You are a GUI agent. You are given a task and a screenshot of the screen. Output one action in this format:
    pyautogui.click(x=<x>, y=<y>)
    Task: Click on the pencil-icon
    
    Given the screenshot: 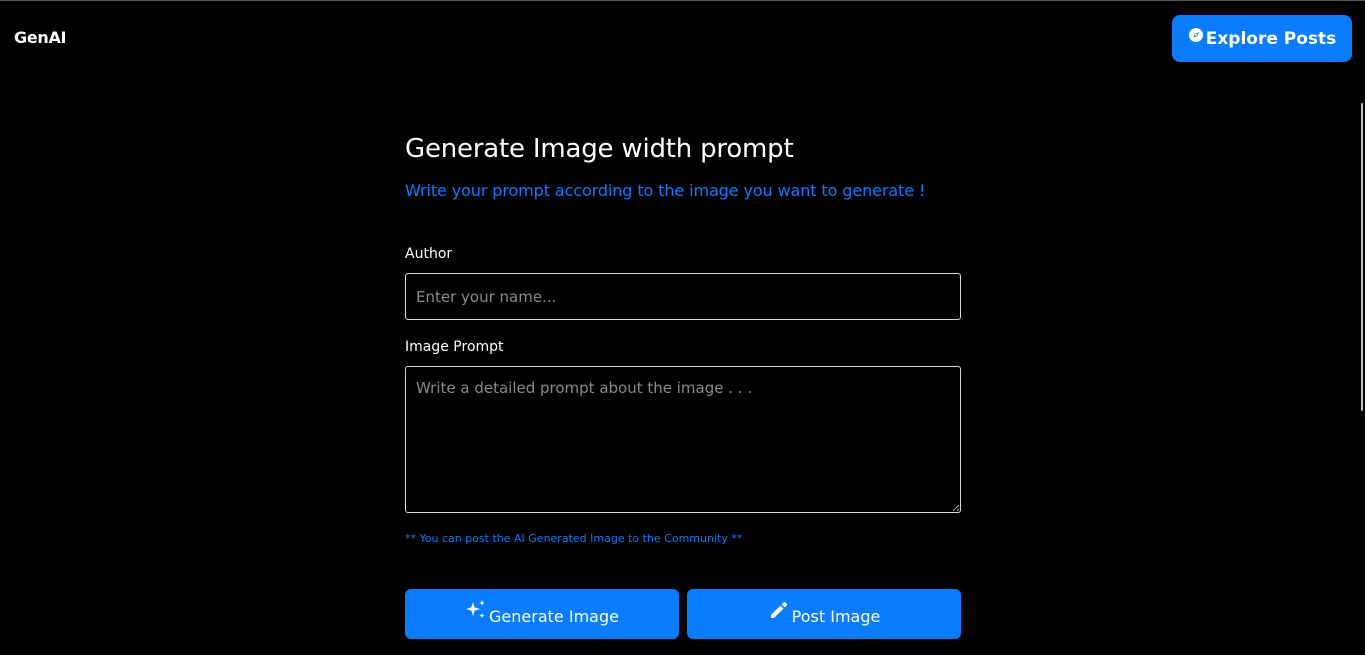 What is the action you would take?
    pyautogui.click(x=779, y=610)
    